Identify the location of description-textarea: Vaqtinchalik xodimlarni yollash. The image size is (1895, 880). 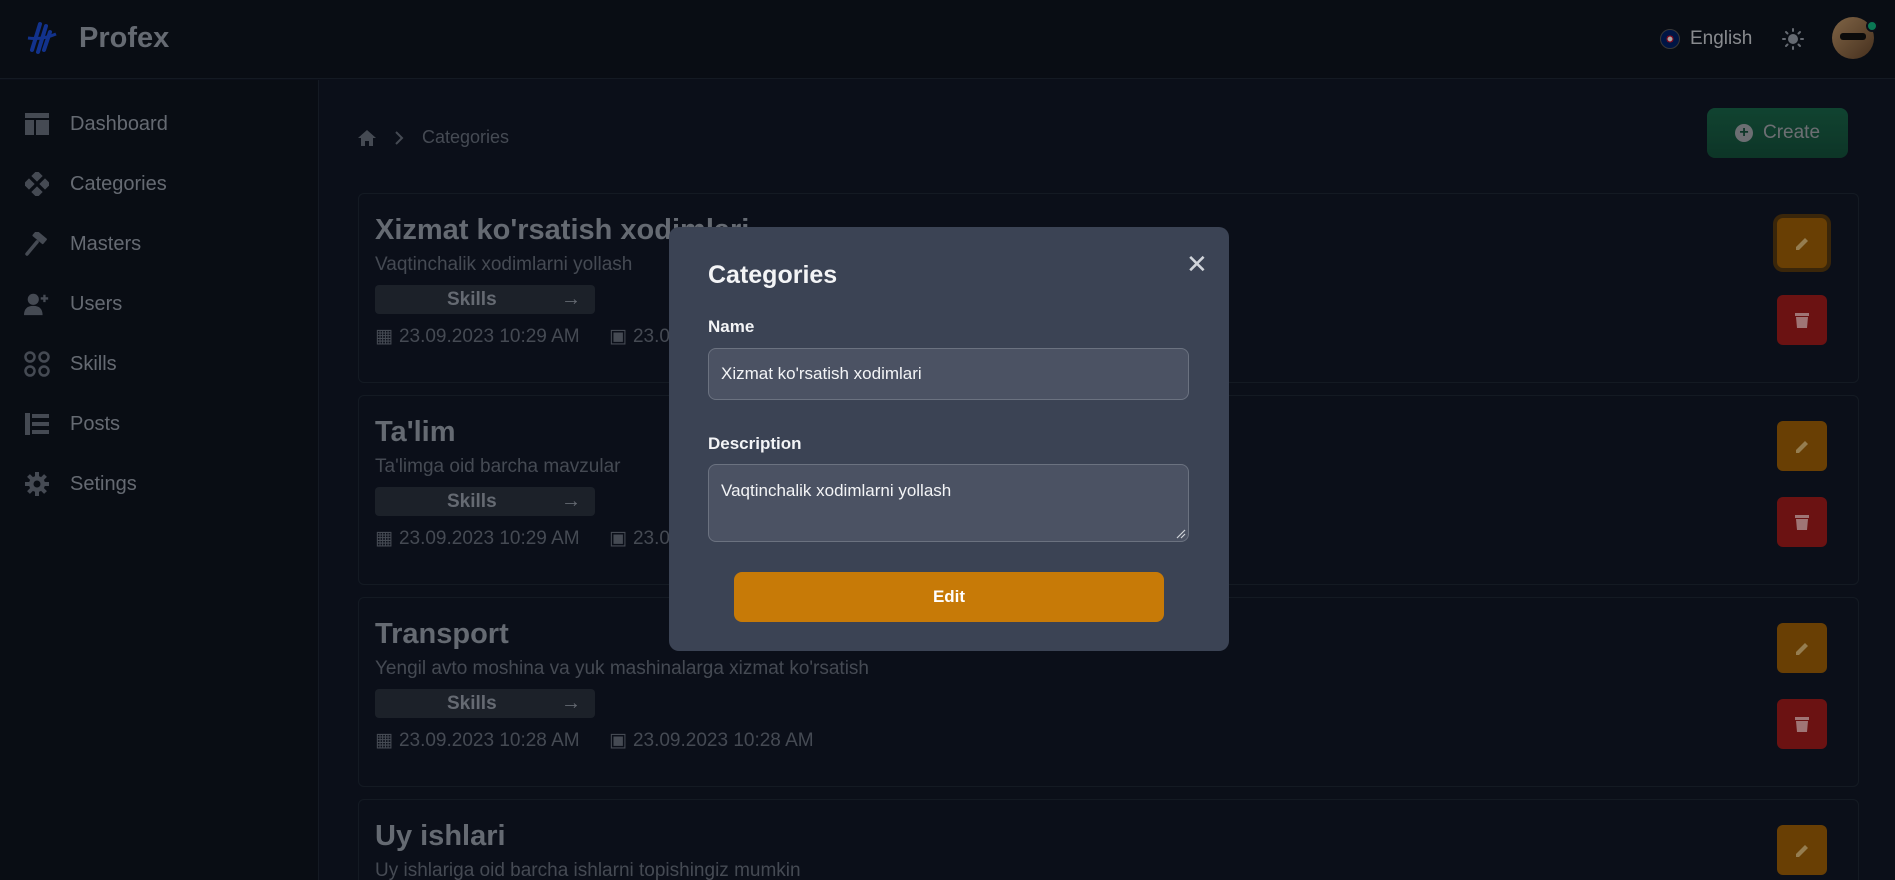
(948, 503).